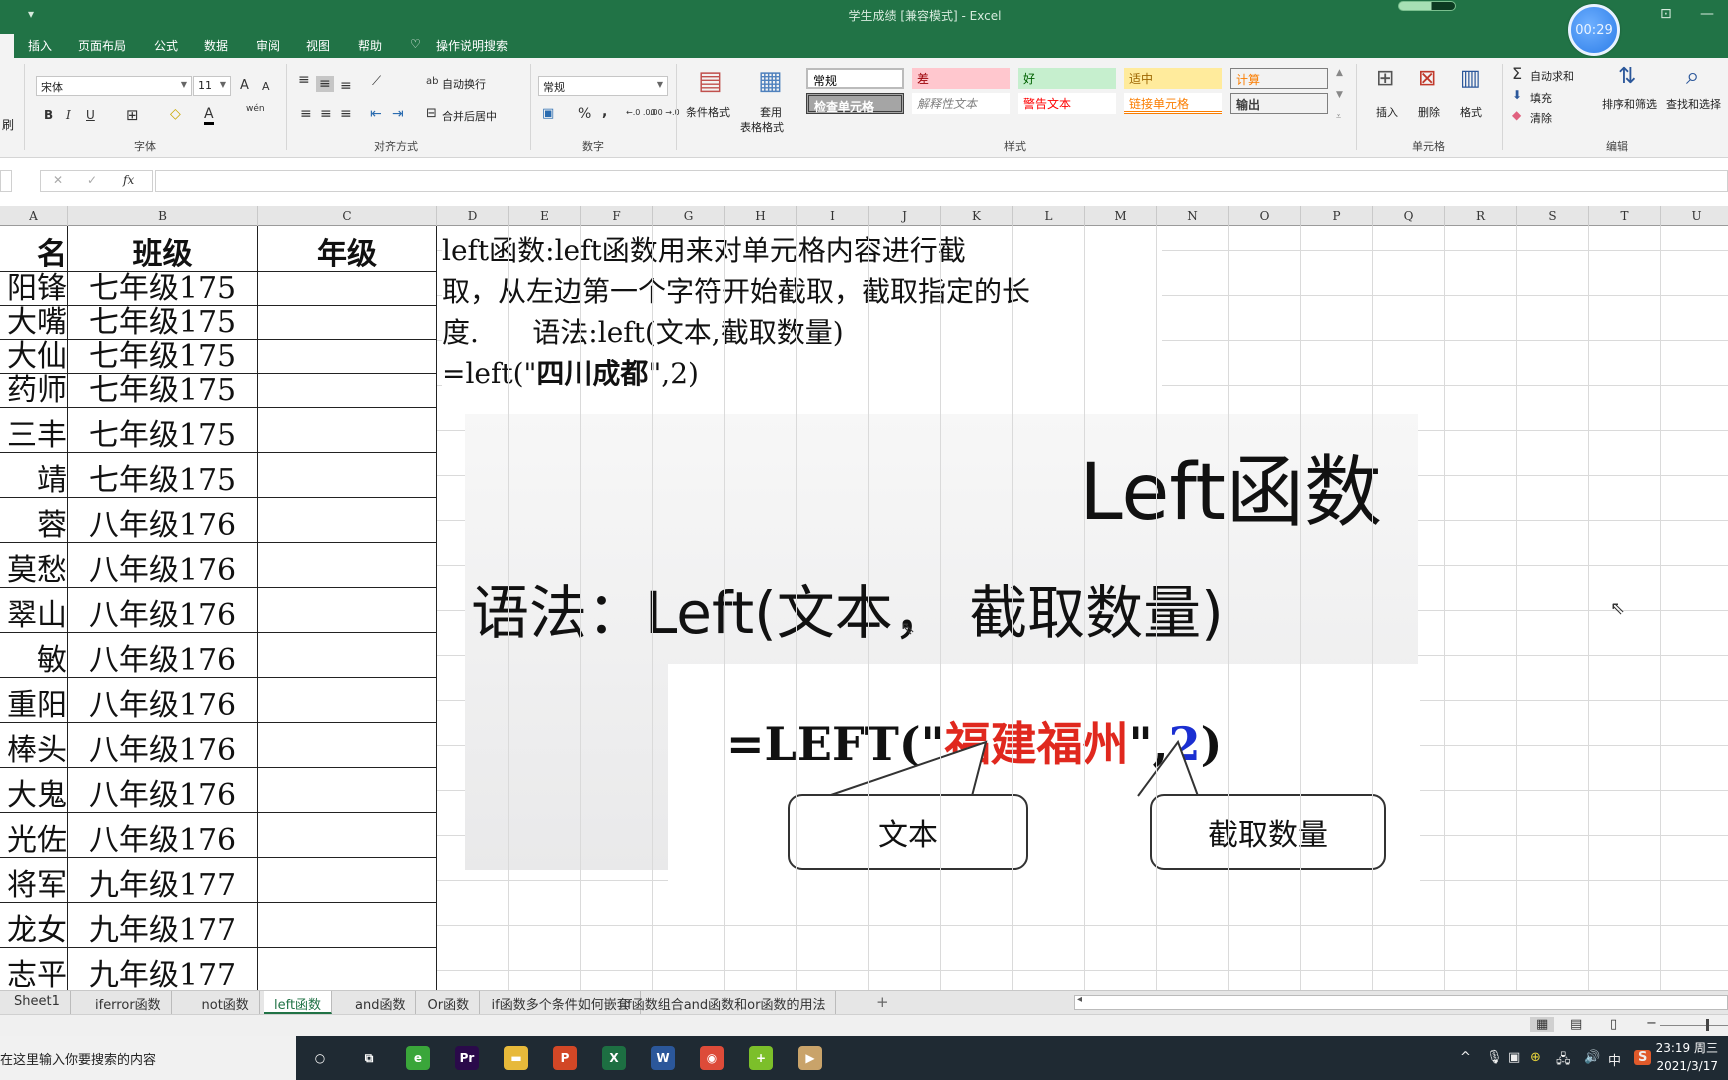 This screenshot has height=1080, width=1728. Describe the element at coordinates (1337, 216) in the screenshot. I see `column-header-P: P` at that location.